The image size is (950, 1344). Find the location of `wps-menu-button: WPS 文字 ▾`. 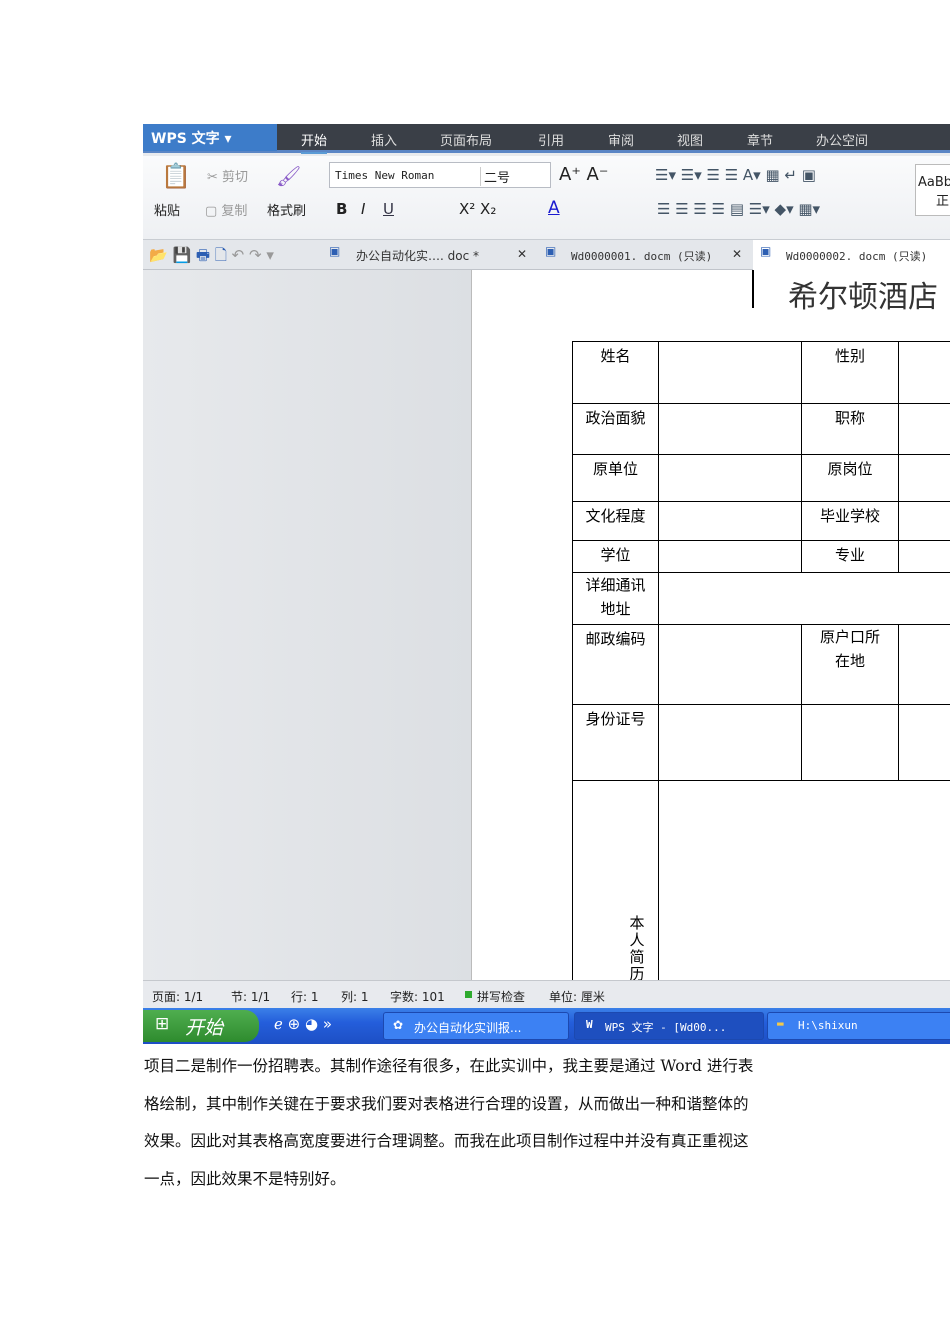

wps-menu-button: WPS 文字 ▾ is located at coordinates (210, 137).